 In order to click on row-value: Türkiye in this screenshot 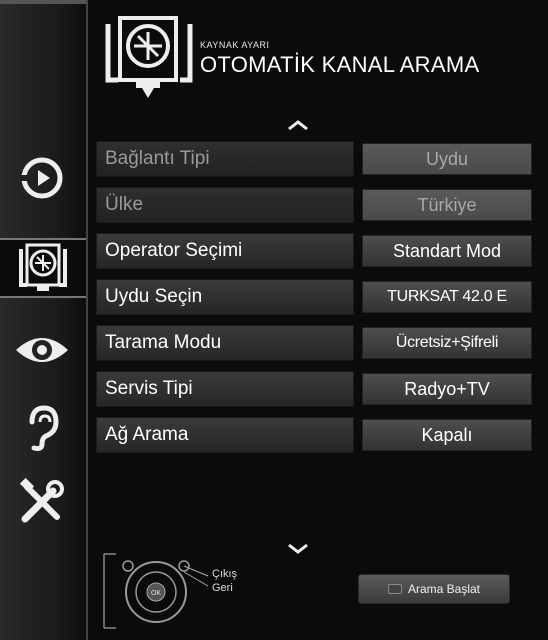, I will do `click(447, 205)`.